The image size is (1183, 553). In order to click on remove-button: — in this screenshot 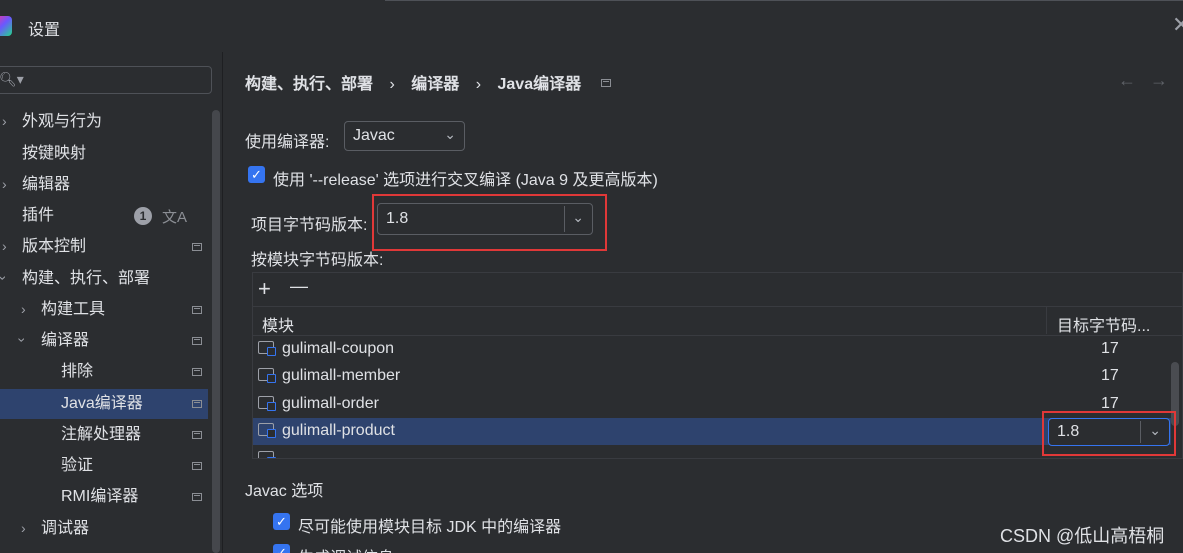, I will do `click(299, 286)`.